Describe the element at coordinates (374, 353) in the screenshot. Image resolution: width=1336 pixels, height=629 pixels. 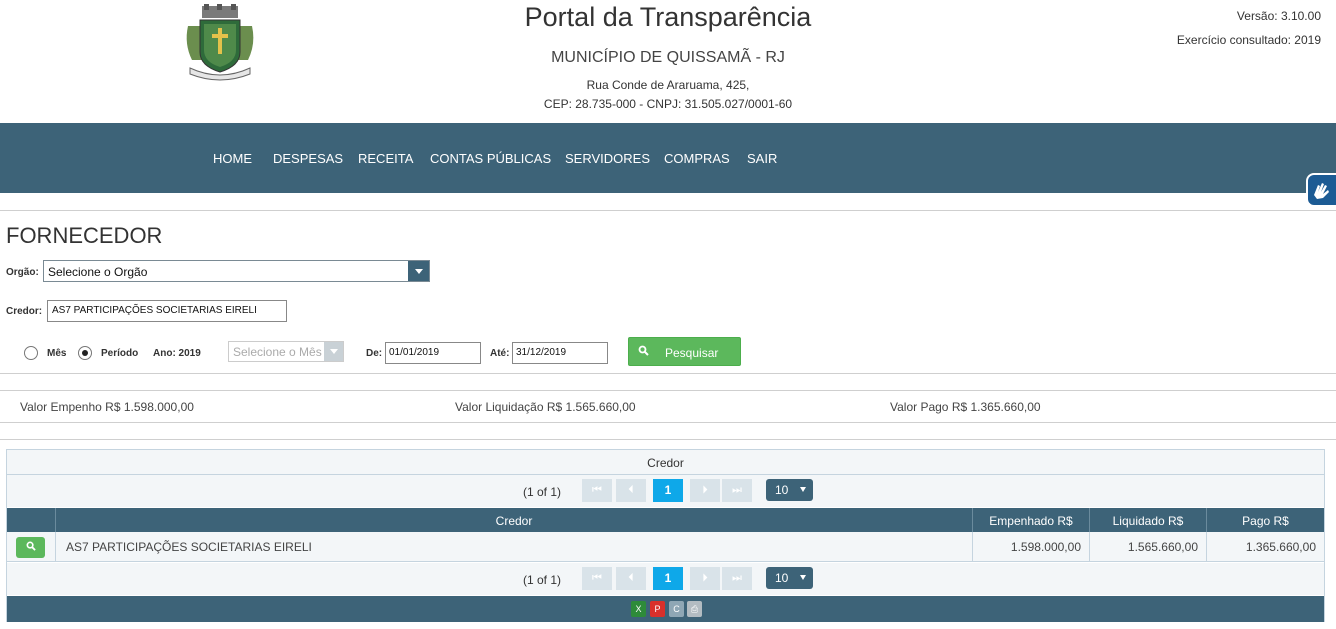
I see `de-label: De:` at that location.